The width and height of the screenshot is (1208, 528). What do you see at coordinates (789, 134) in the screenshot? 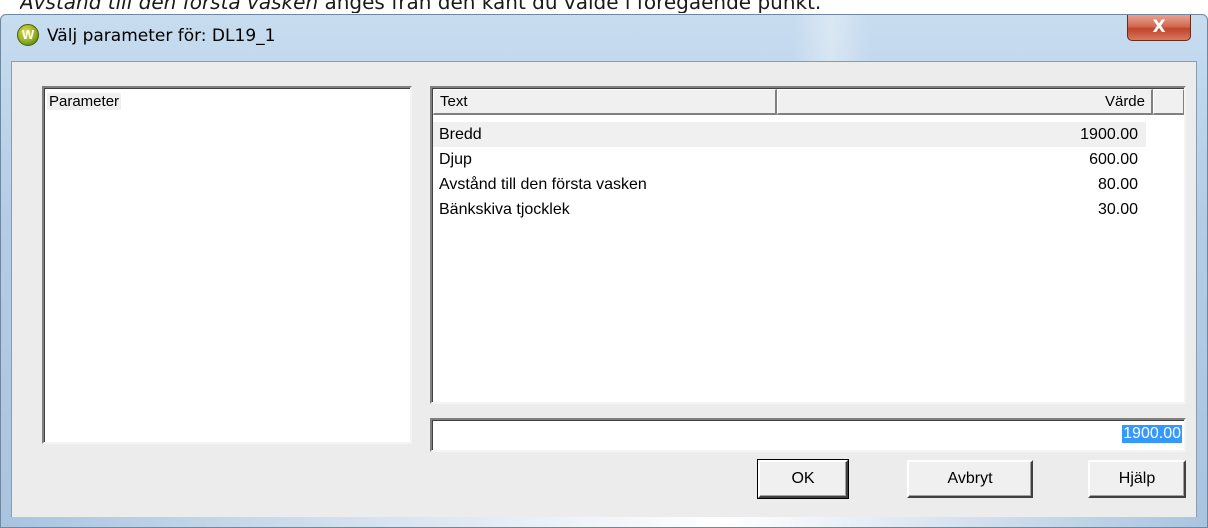
I see `list-row: Bredd 1900.00` at bounding box center [789, 134].